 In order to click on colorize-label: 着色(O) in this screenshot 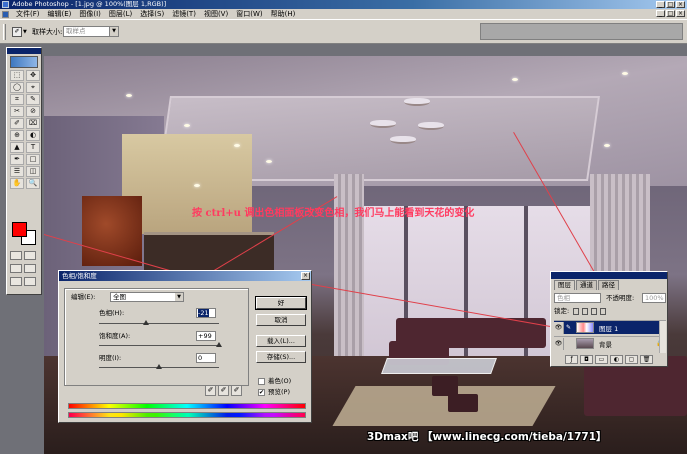, I will do `click(280, 381)`.